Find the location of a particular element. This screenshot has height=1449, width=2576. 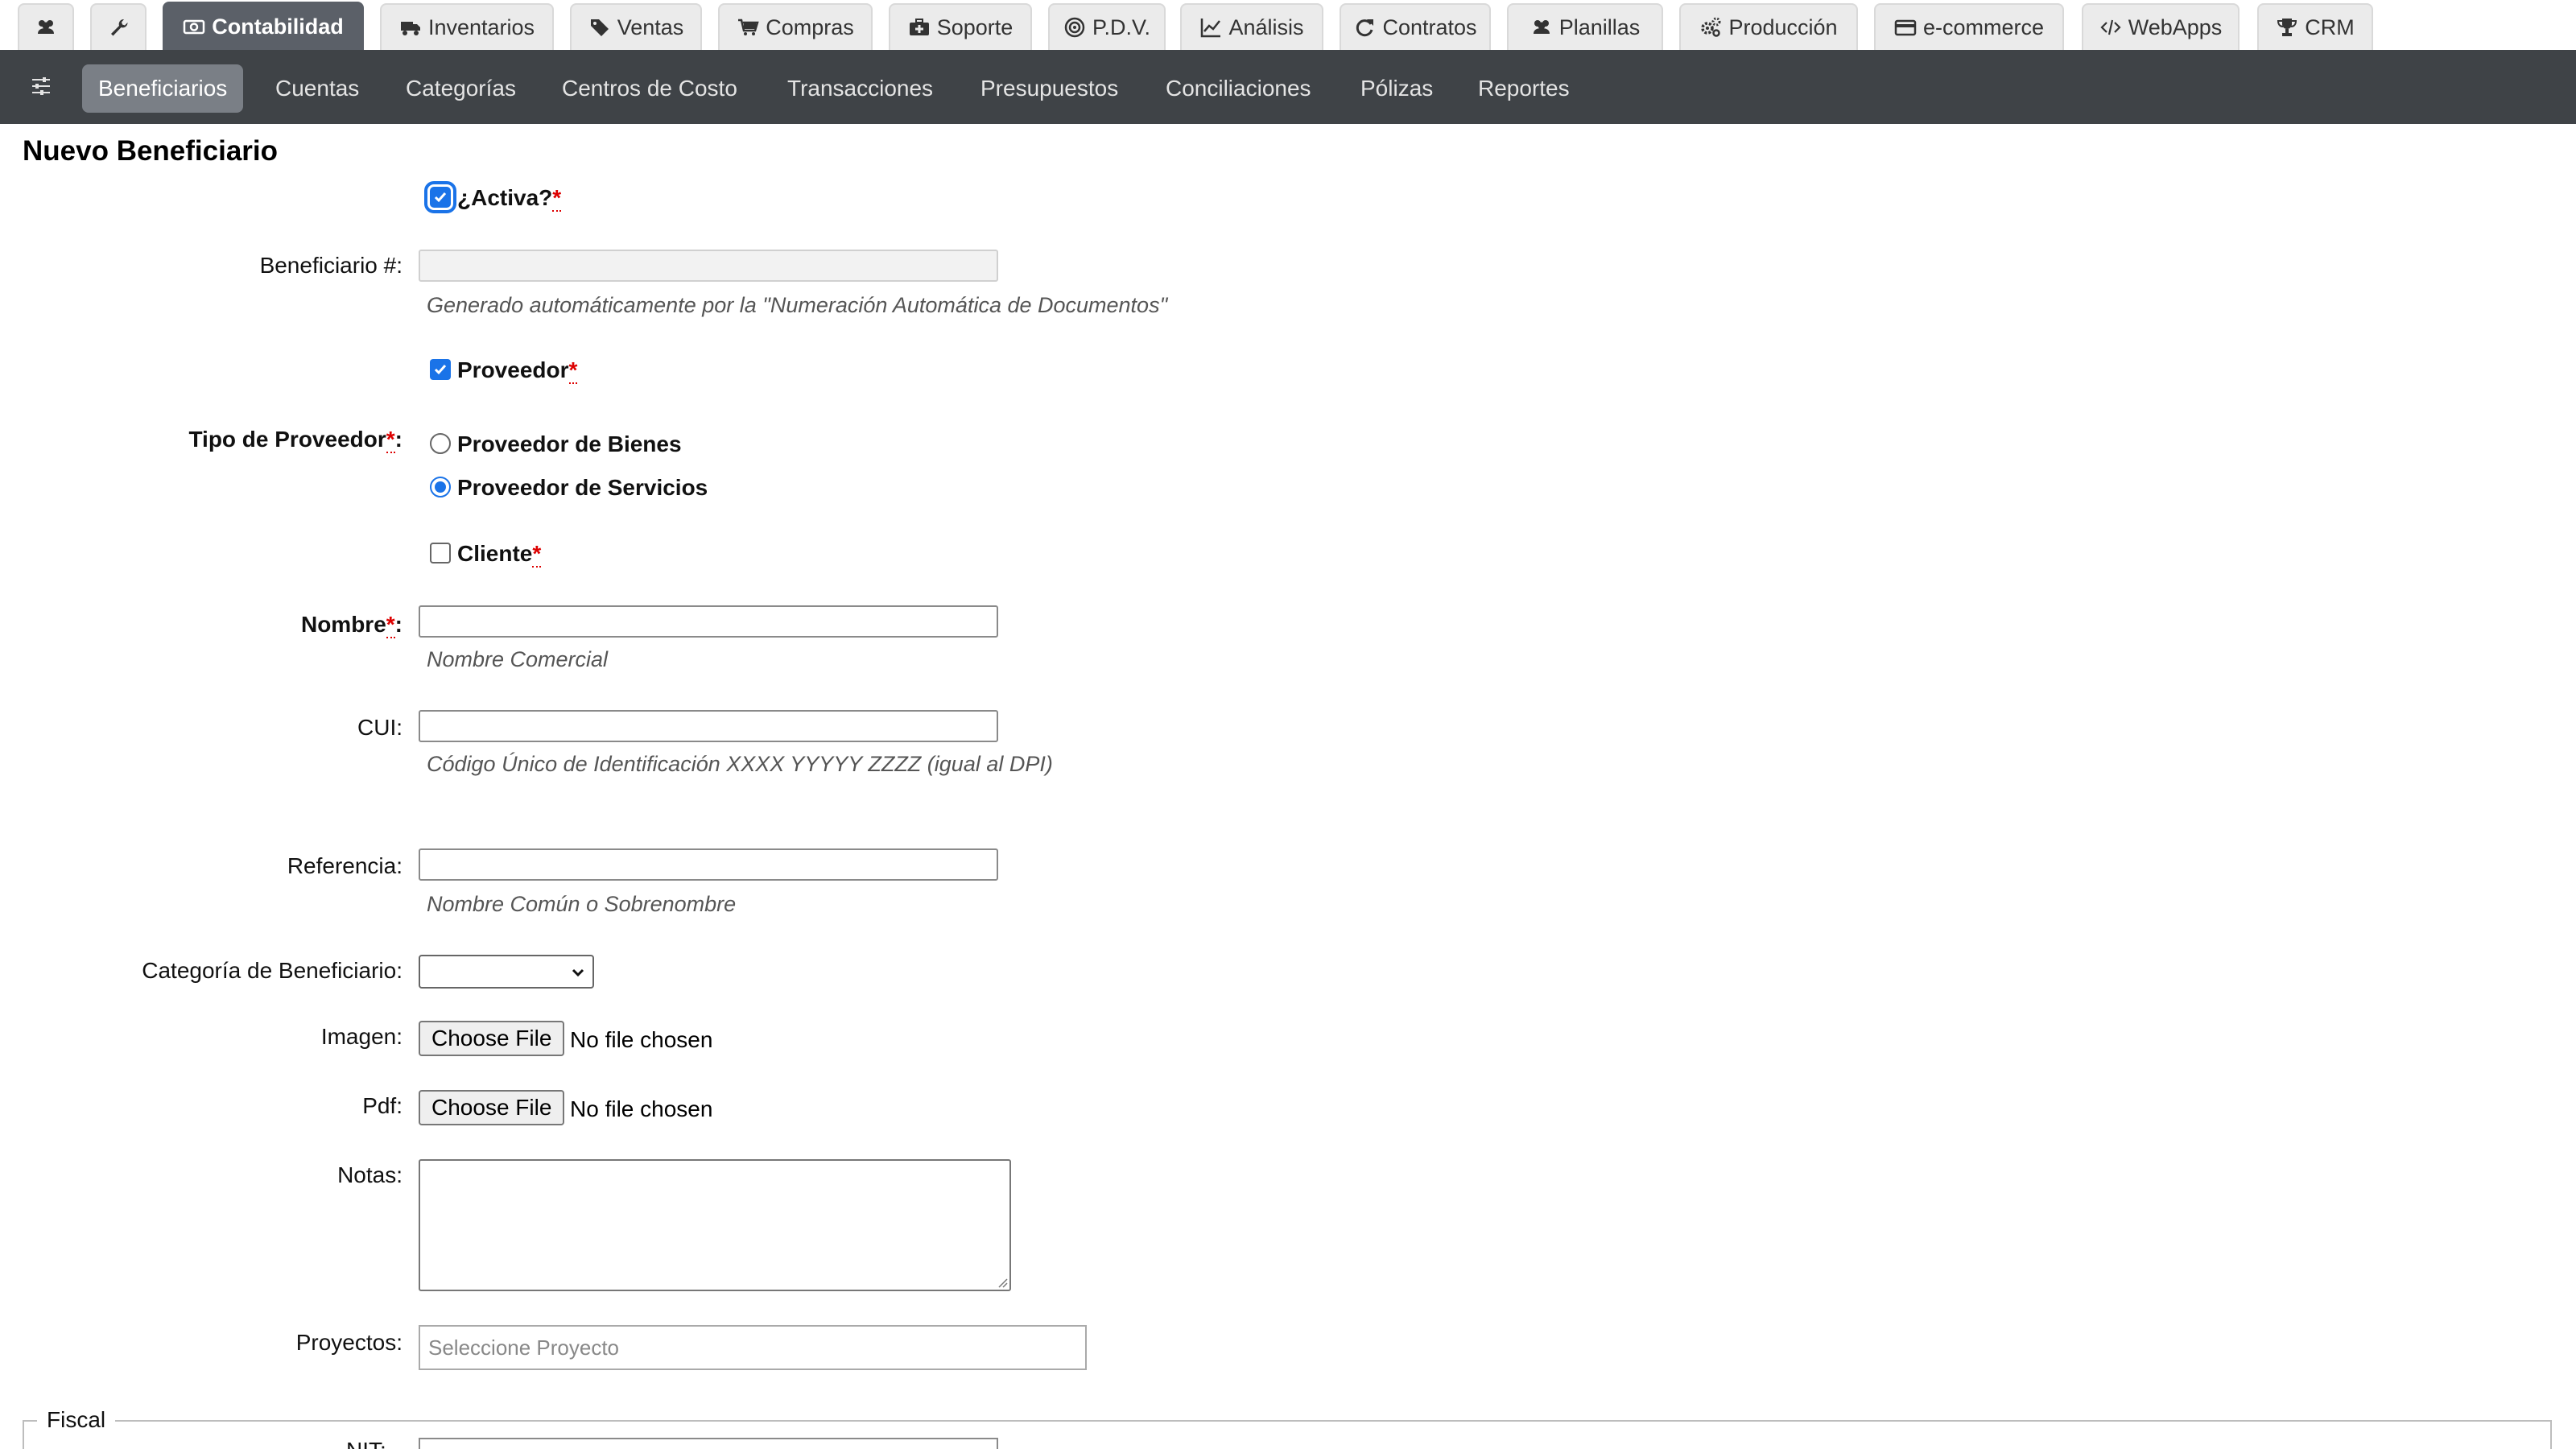

tab-label: Análisis is located at coordinates (1266, 26).